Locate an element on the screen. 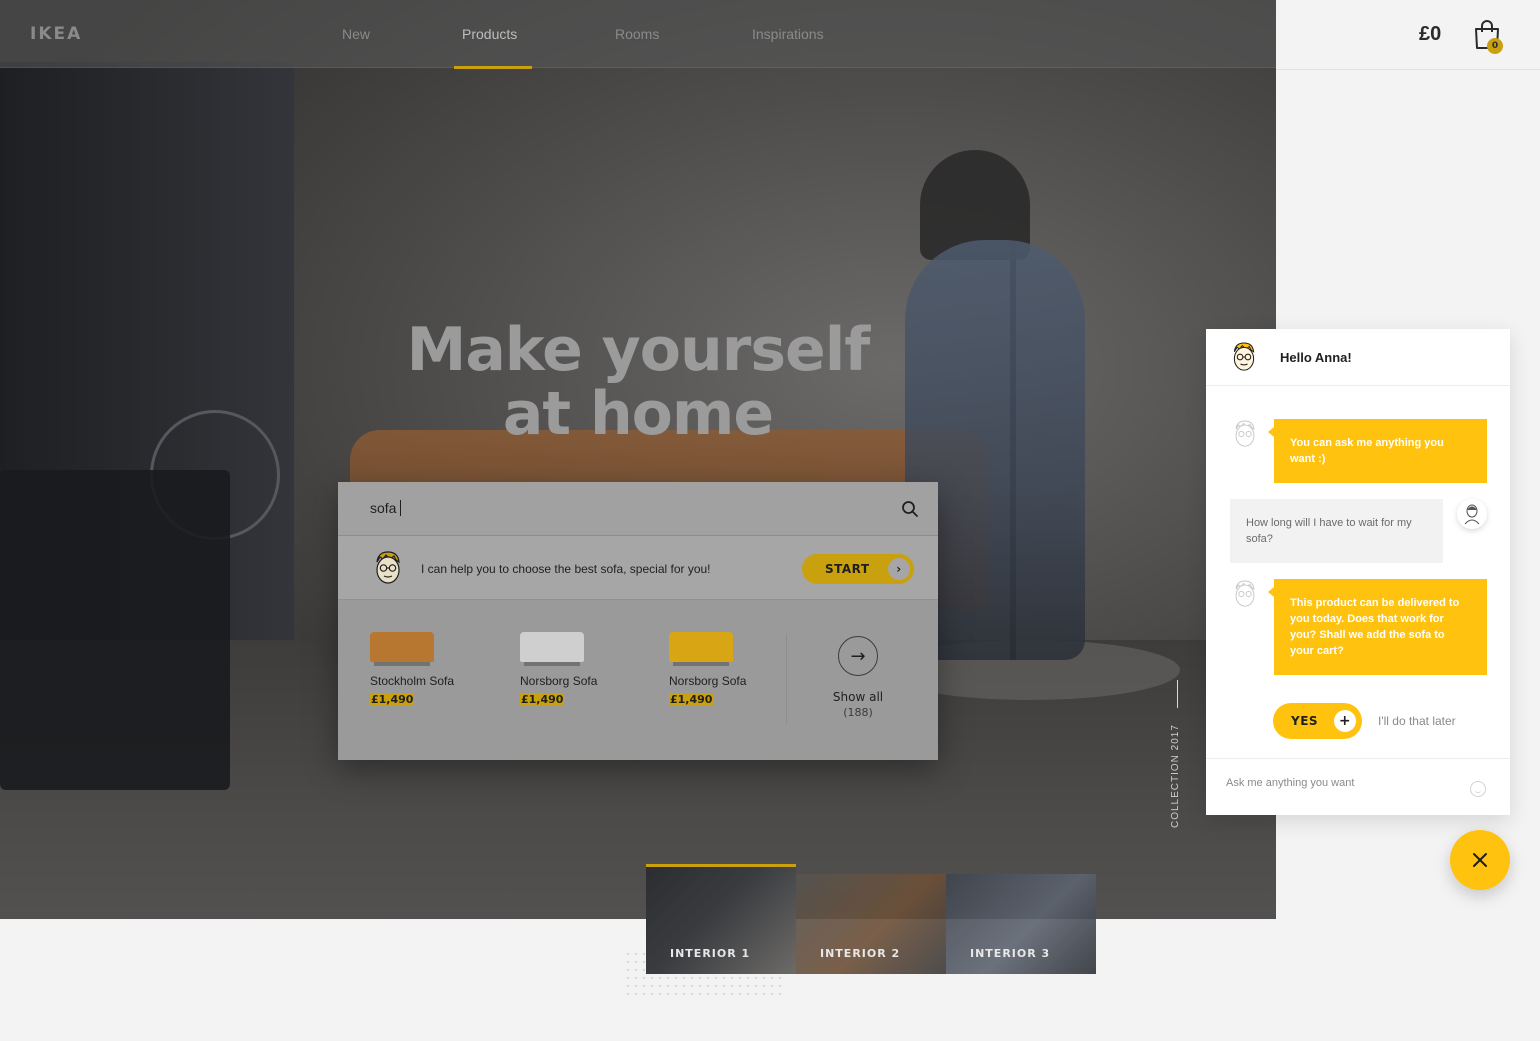 The width and height of the screenshot is (1540, 1041). user-portrait-icon is located at coordinates (1472, 514).